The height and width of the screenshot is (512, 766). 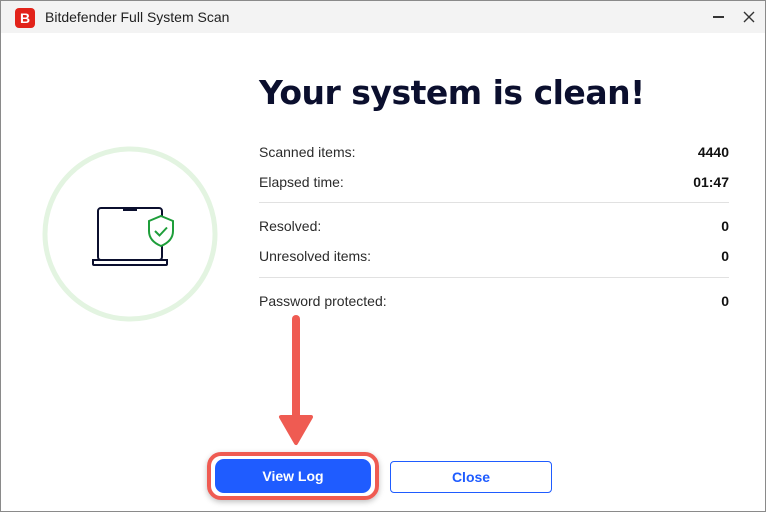 I want to click on close-icon, so click(x=749, y=17).